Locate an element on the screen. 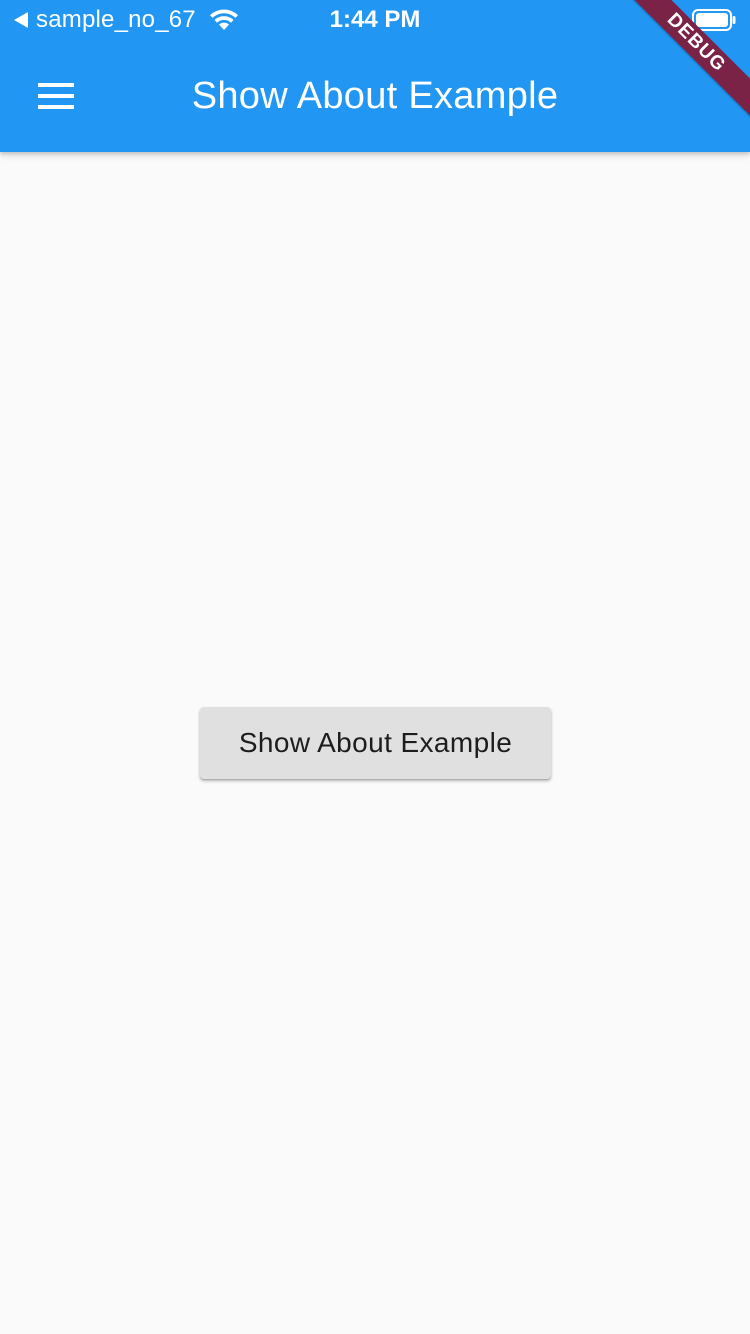 This screenshot has height=1334, width=750. app-bar: Show About Example is located at coordinates (375, 96).